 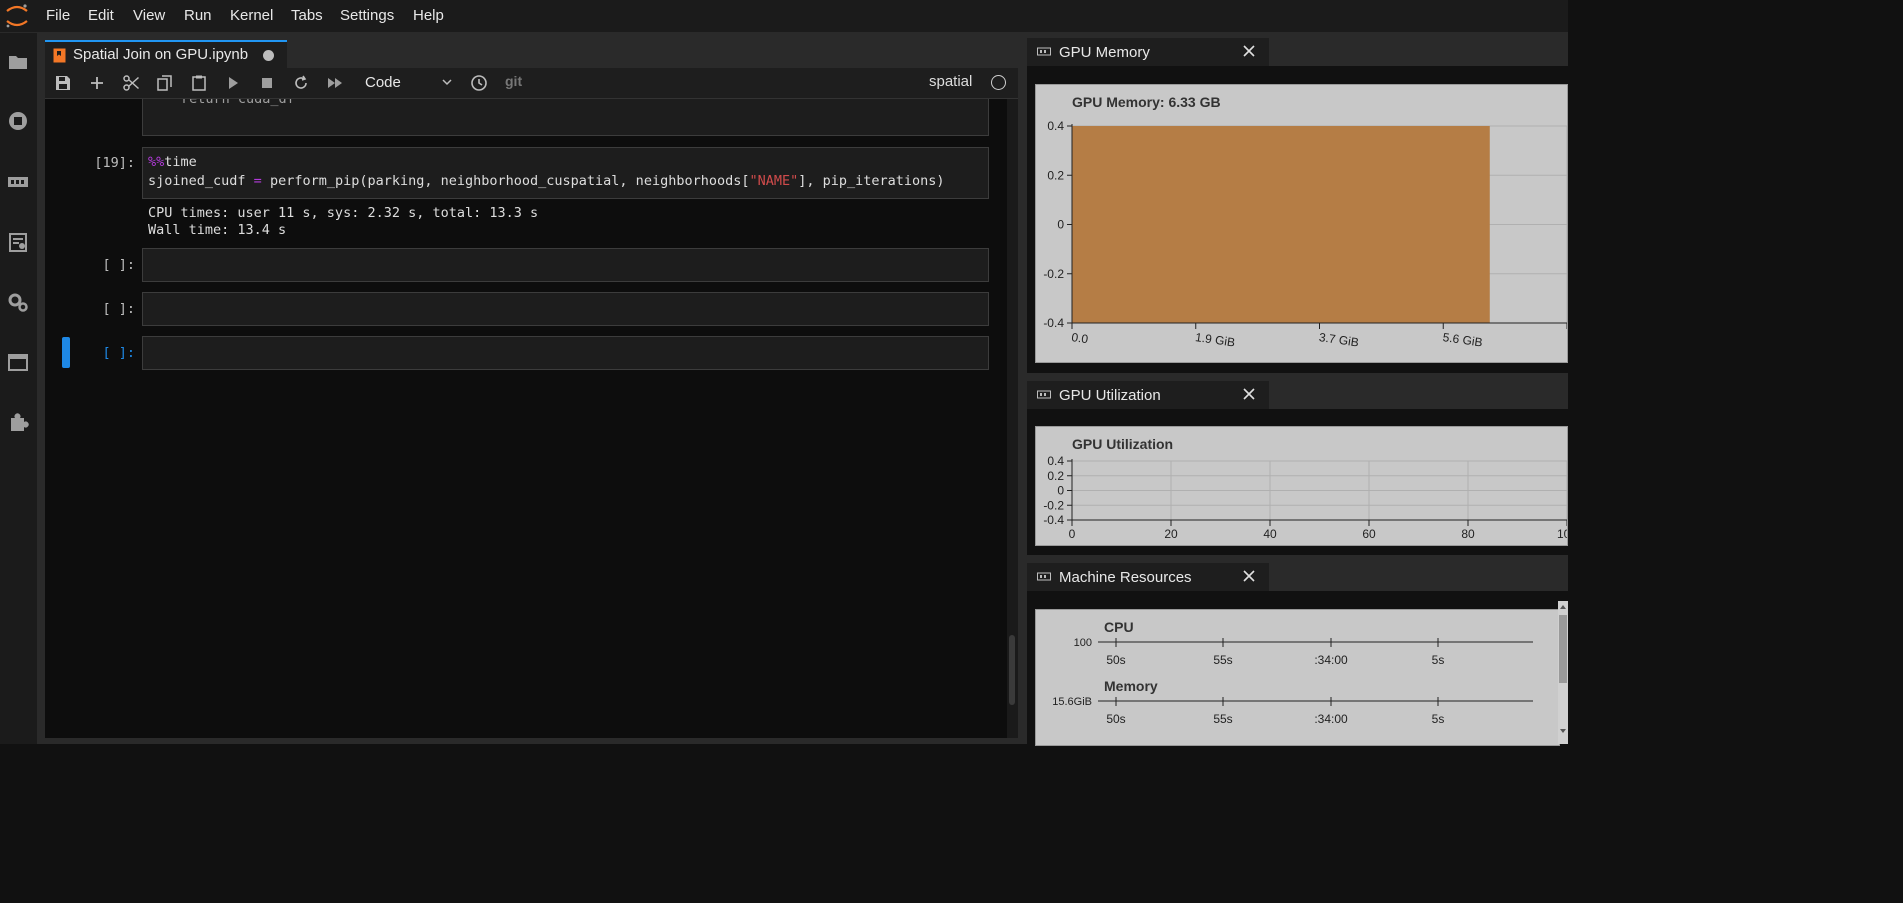 I want to click on menu-file: File, so click(x=58, y=16).